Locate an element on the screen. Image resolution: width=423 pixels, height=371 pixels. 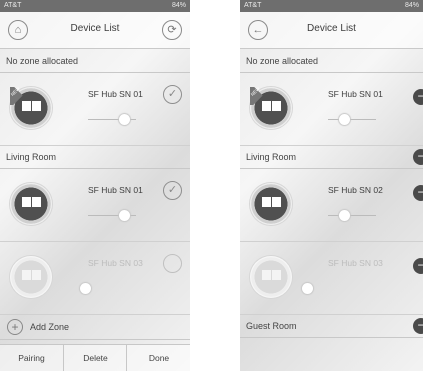
device-name: SF Hub SN 02 is located at coordinates (355, 190).